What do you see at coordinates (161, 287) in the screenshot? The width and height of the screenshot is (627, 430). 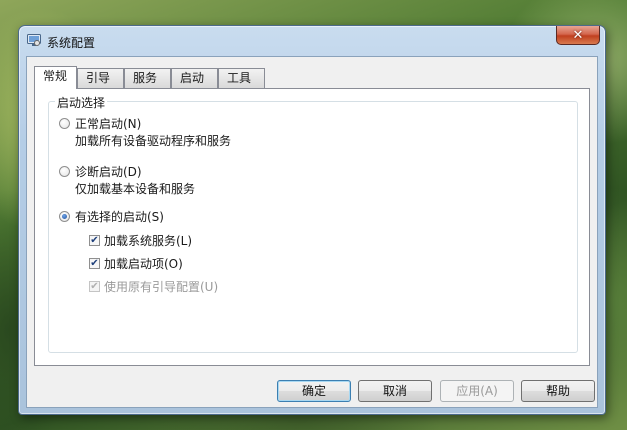 I see `checkbox-label: 使用原有引导配置(U)` at bounding box center [161, 287].